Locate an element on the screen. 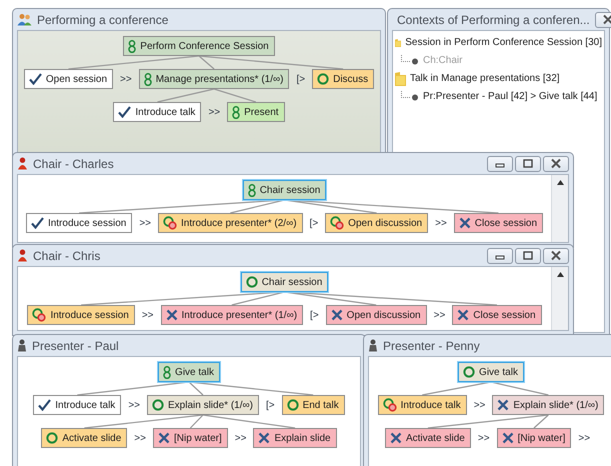 The width and height of the screenshot is (611, 466). tree-item: Pr:Presenter - Paul [42] > Give talk [44] is located at coordinates (510, 96).